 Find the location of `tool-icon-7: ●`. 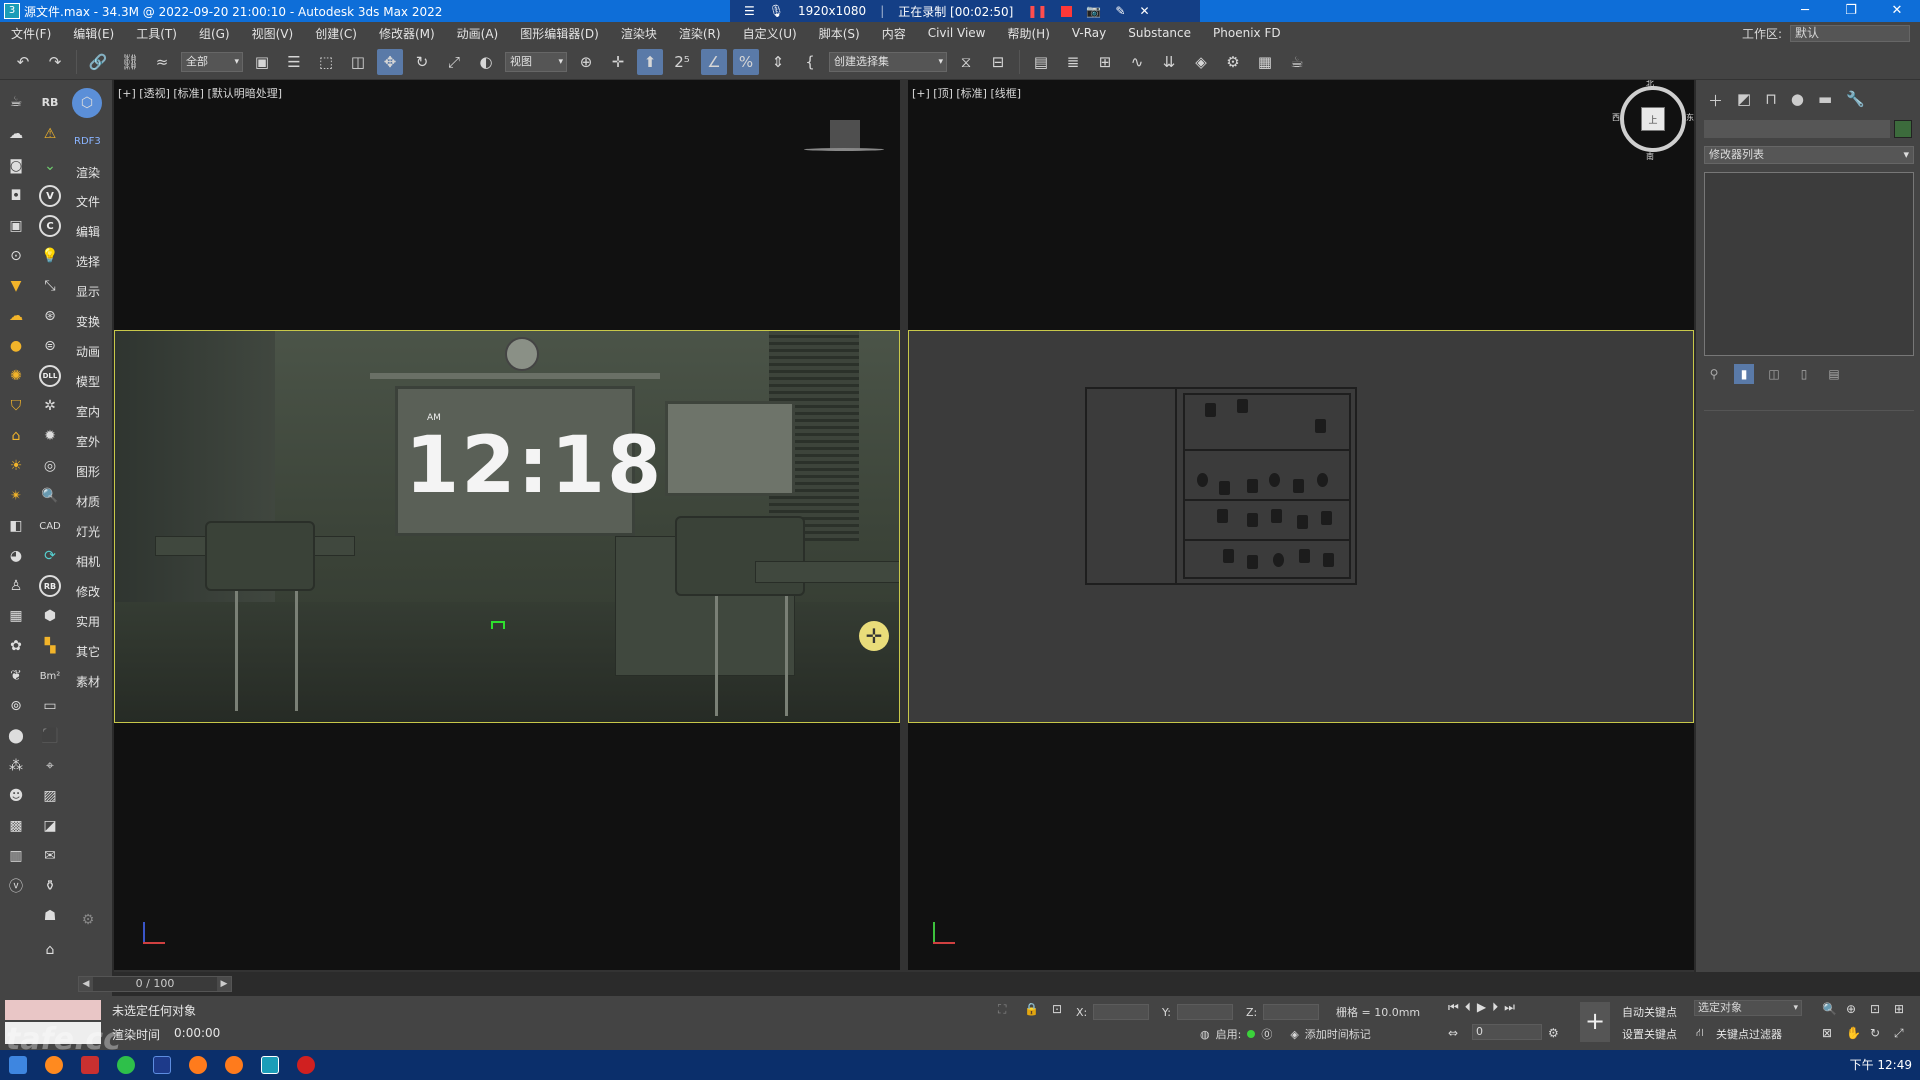

tool-icon-7: ● is located at coordinates (16, 346).